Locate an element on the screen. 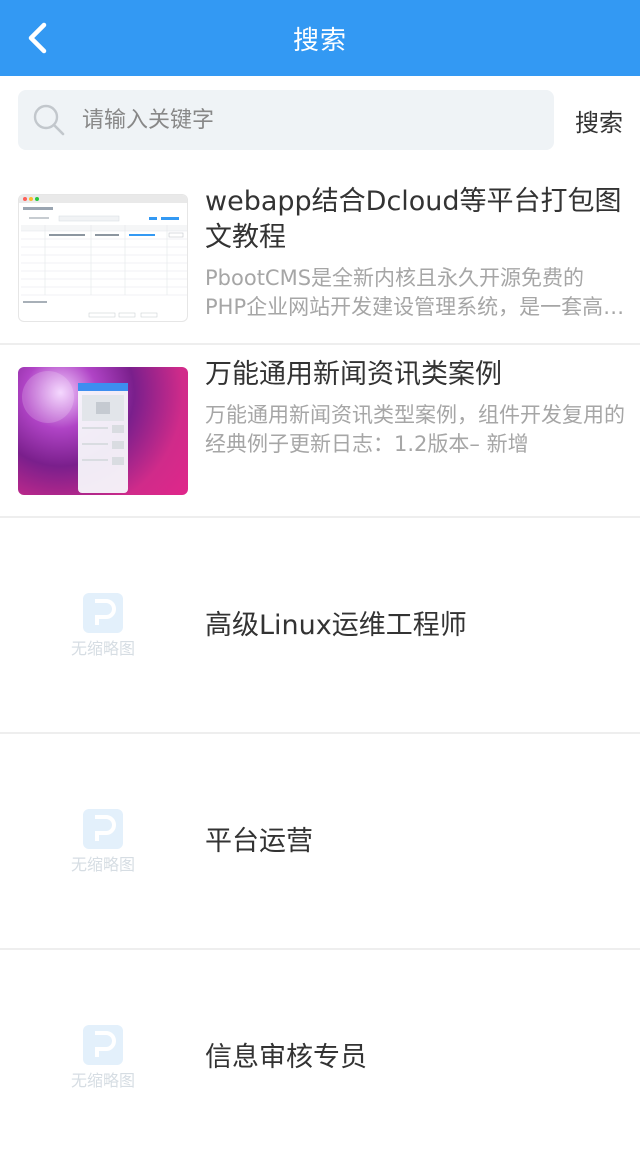  item-title: 平台运营 is located at coordinates (259, 841).